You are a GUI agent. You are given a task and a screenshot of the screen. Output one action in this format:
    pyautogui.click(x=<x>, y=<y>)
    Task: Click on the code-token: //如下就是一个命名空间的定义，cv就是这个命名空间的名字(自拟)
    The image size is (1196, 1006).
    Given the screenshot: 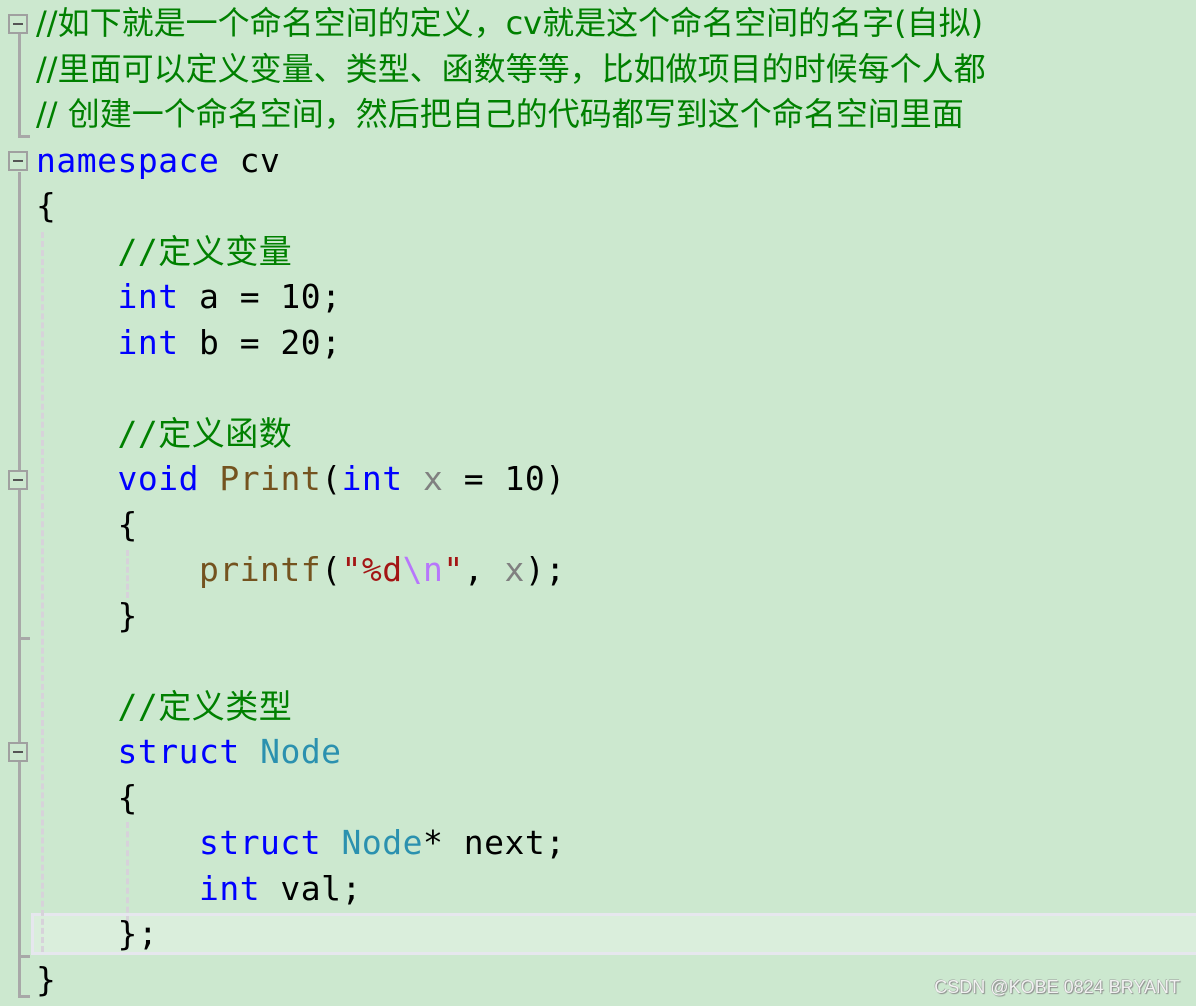 What is the action you would take?
    pyautogui.click(x=510, y=23)
    